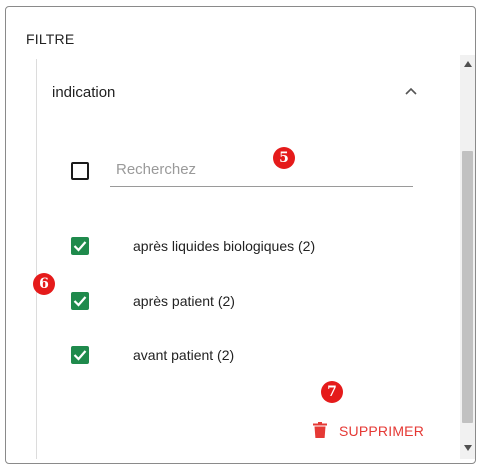 The width and height of the screenshot is (481, 465). What do you see at coordinates (411, 91) in the screenshot?
I see `chevron-up-icon` at bounding box center [411, 91].